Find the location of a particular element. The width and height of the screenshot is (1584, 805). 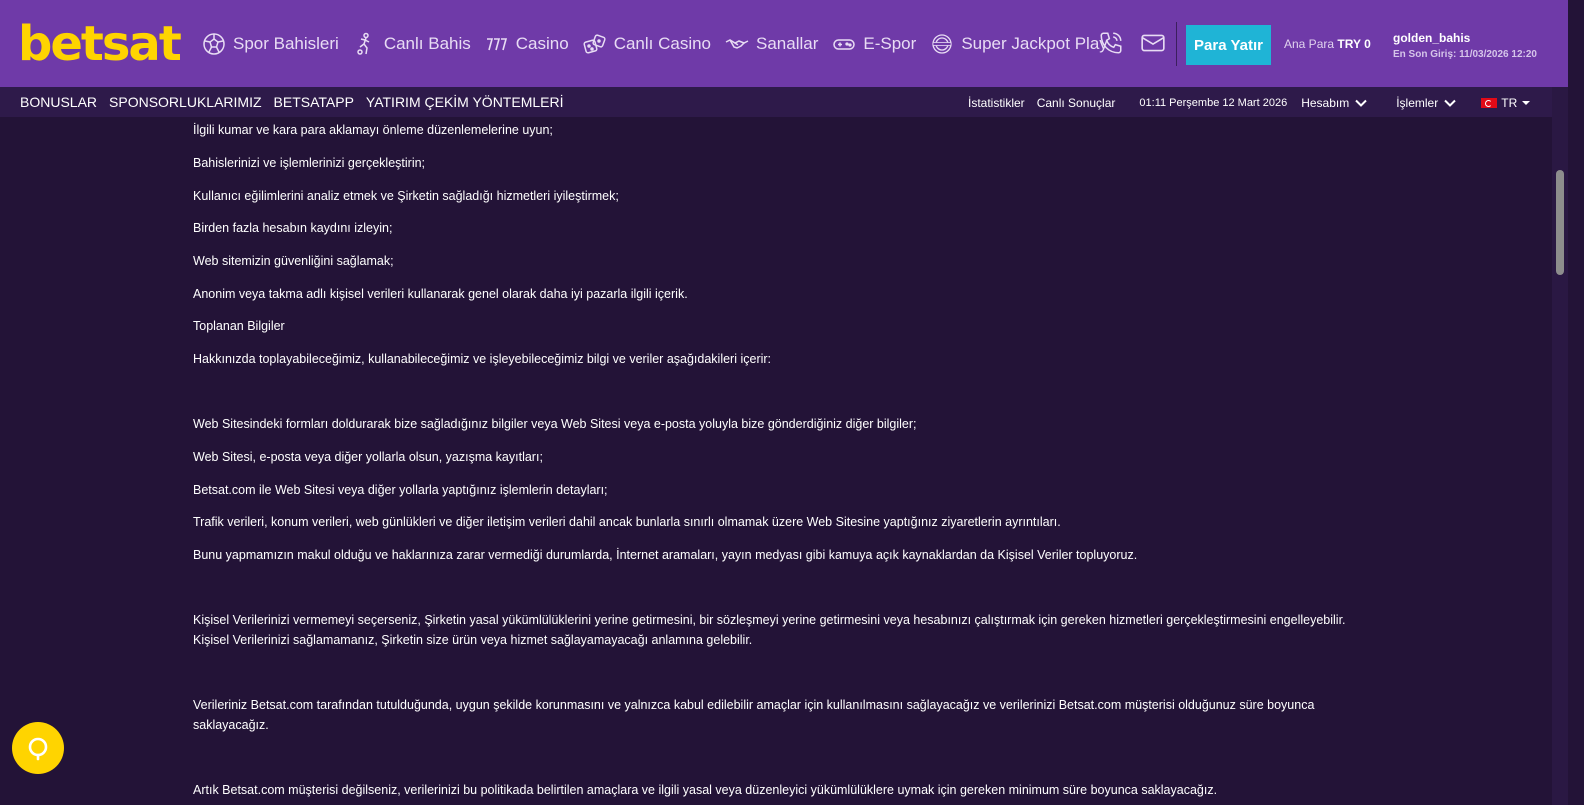

transactions-label: İşlemler is located at coordinates (1417, 103).